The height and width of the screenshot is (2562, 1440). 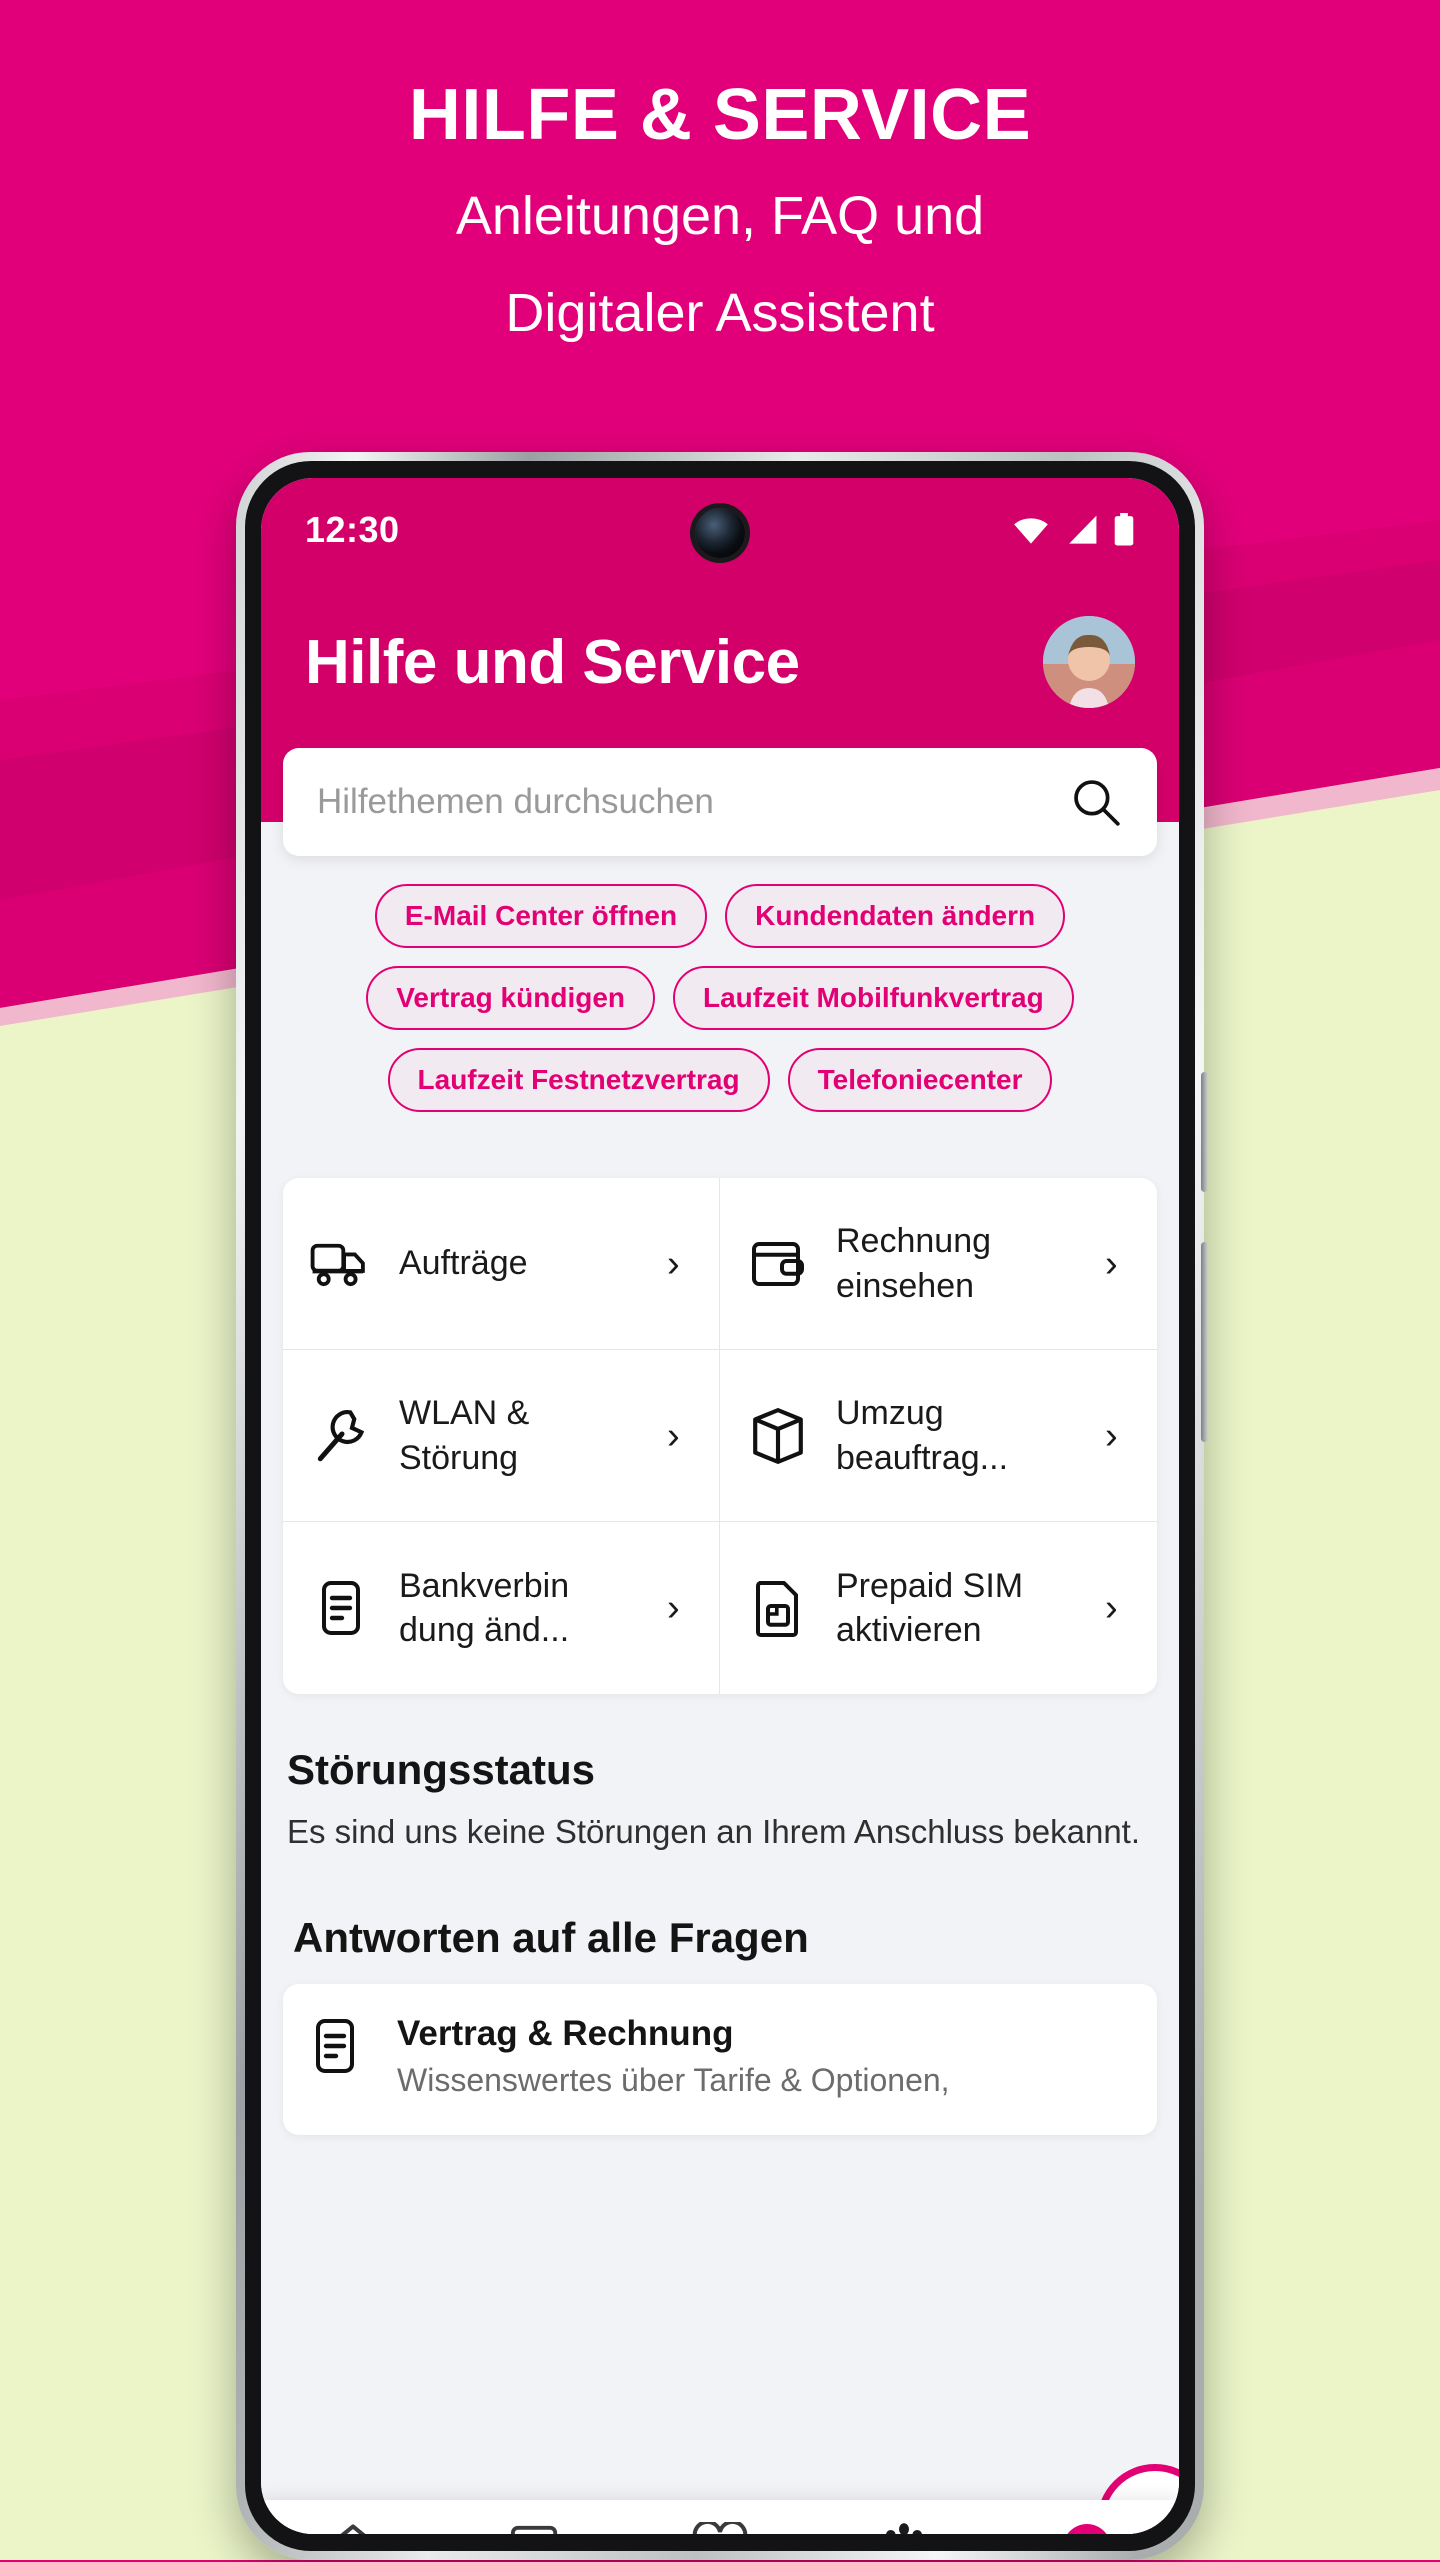 I want to click on tile-label: Prepaid SIM aktivieren, so click(x=930, y=1607).